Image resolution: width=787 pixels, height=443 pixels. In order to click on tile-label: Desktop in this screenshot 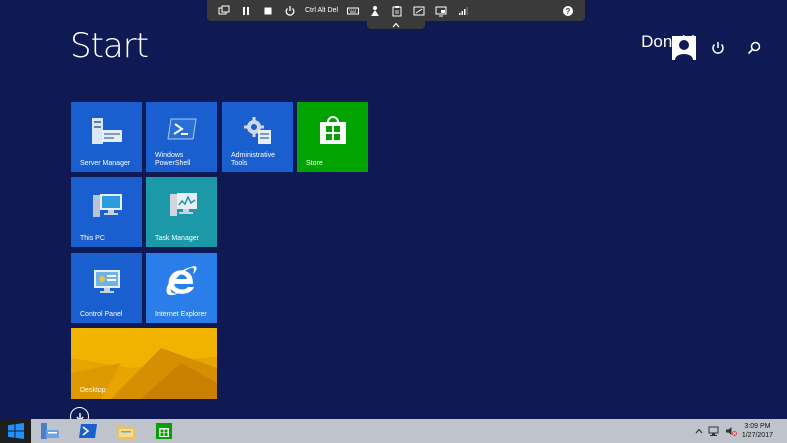, I will do `click(93, 390)`.